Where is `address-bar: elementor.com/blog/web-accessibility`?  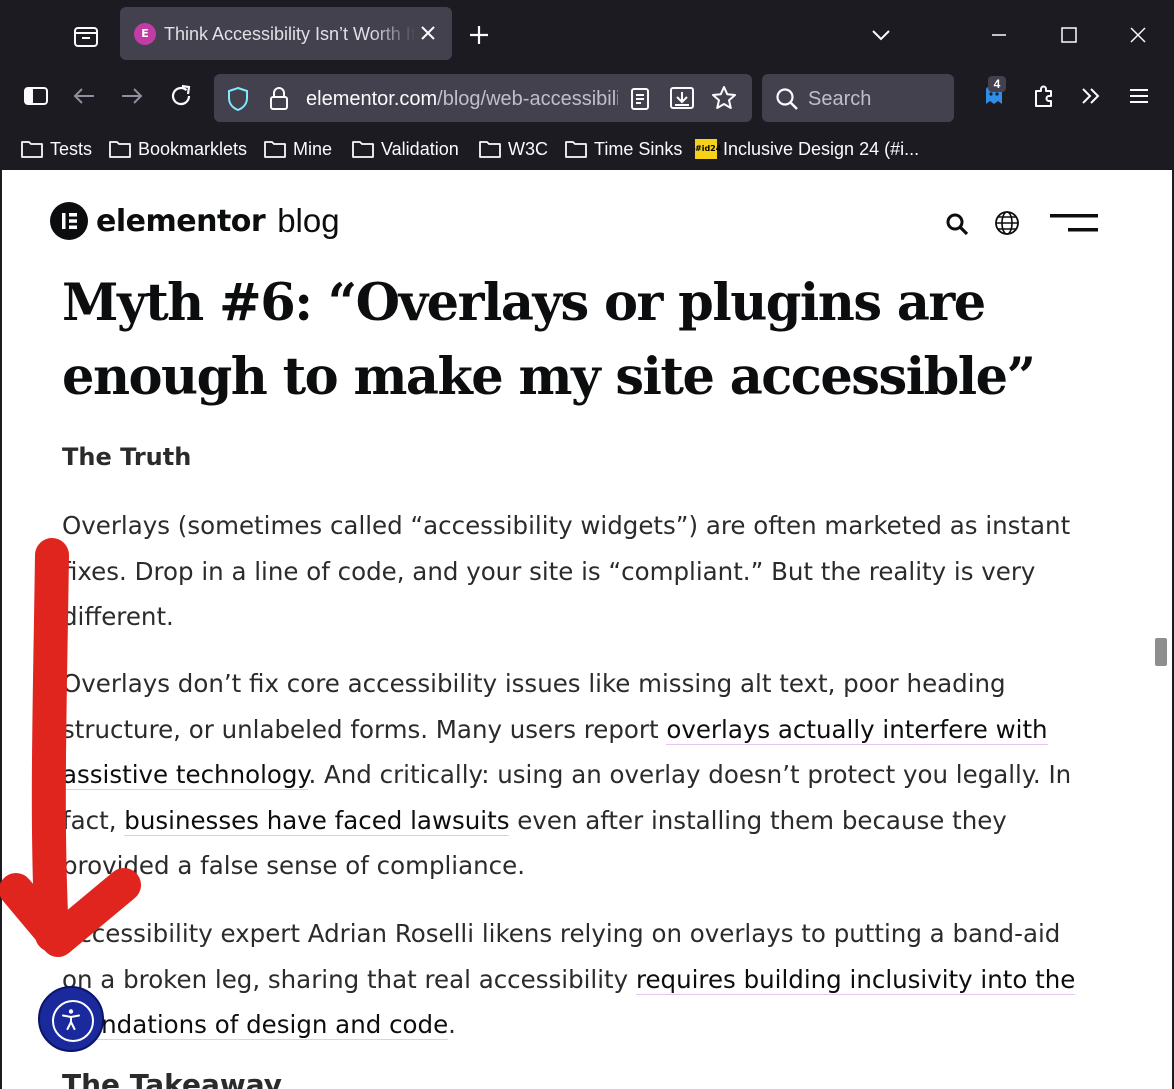
address-bar: elementor.com/blog/web-accessibility is located at coordinates (483, 98).